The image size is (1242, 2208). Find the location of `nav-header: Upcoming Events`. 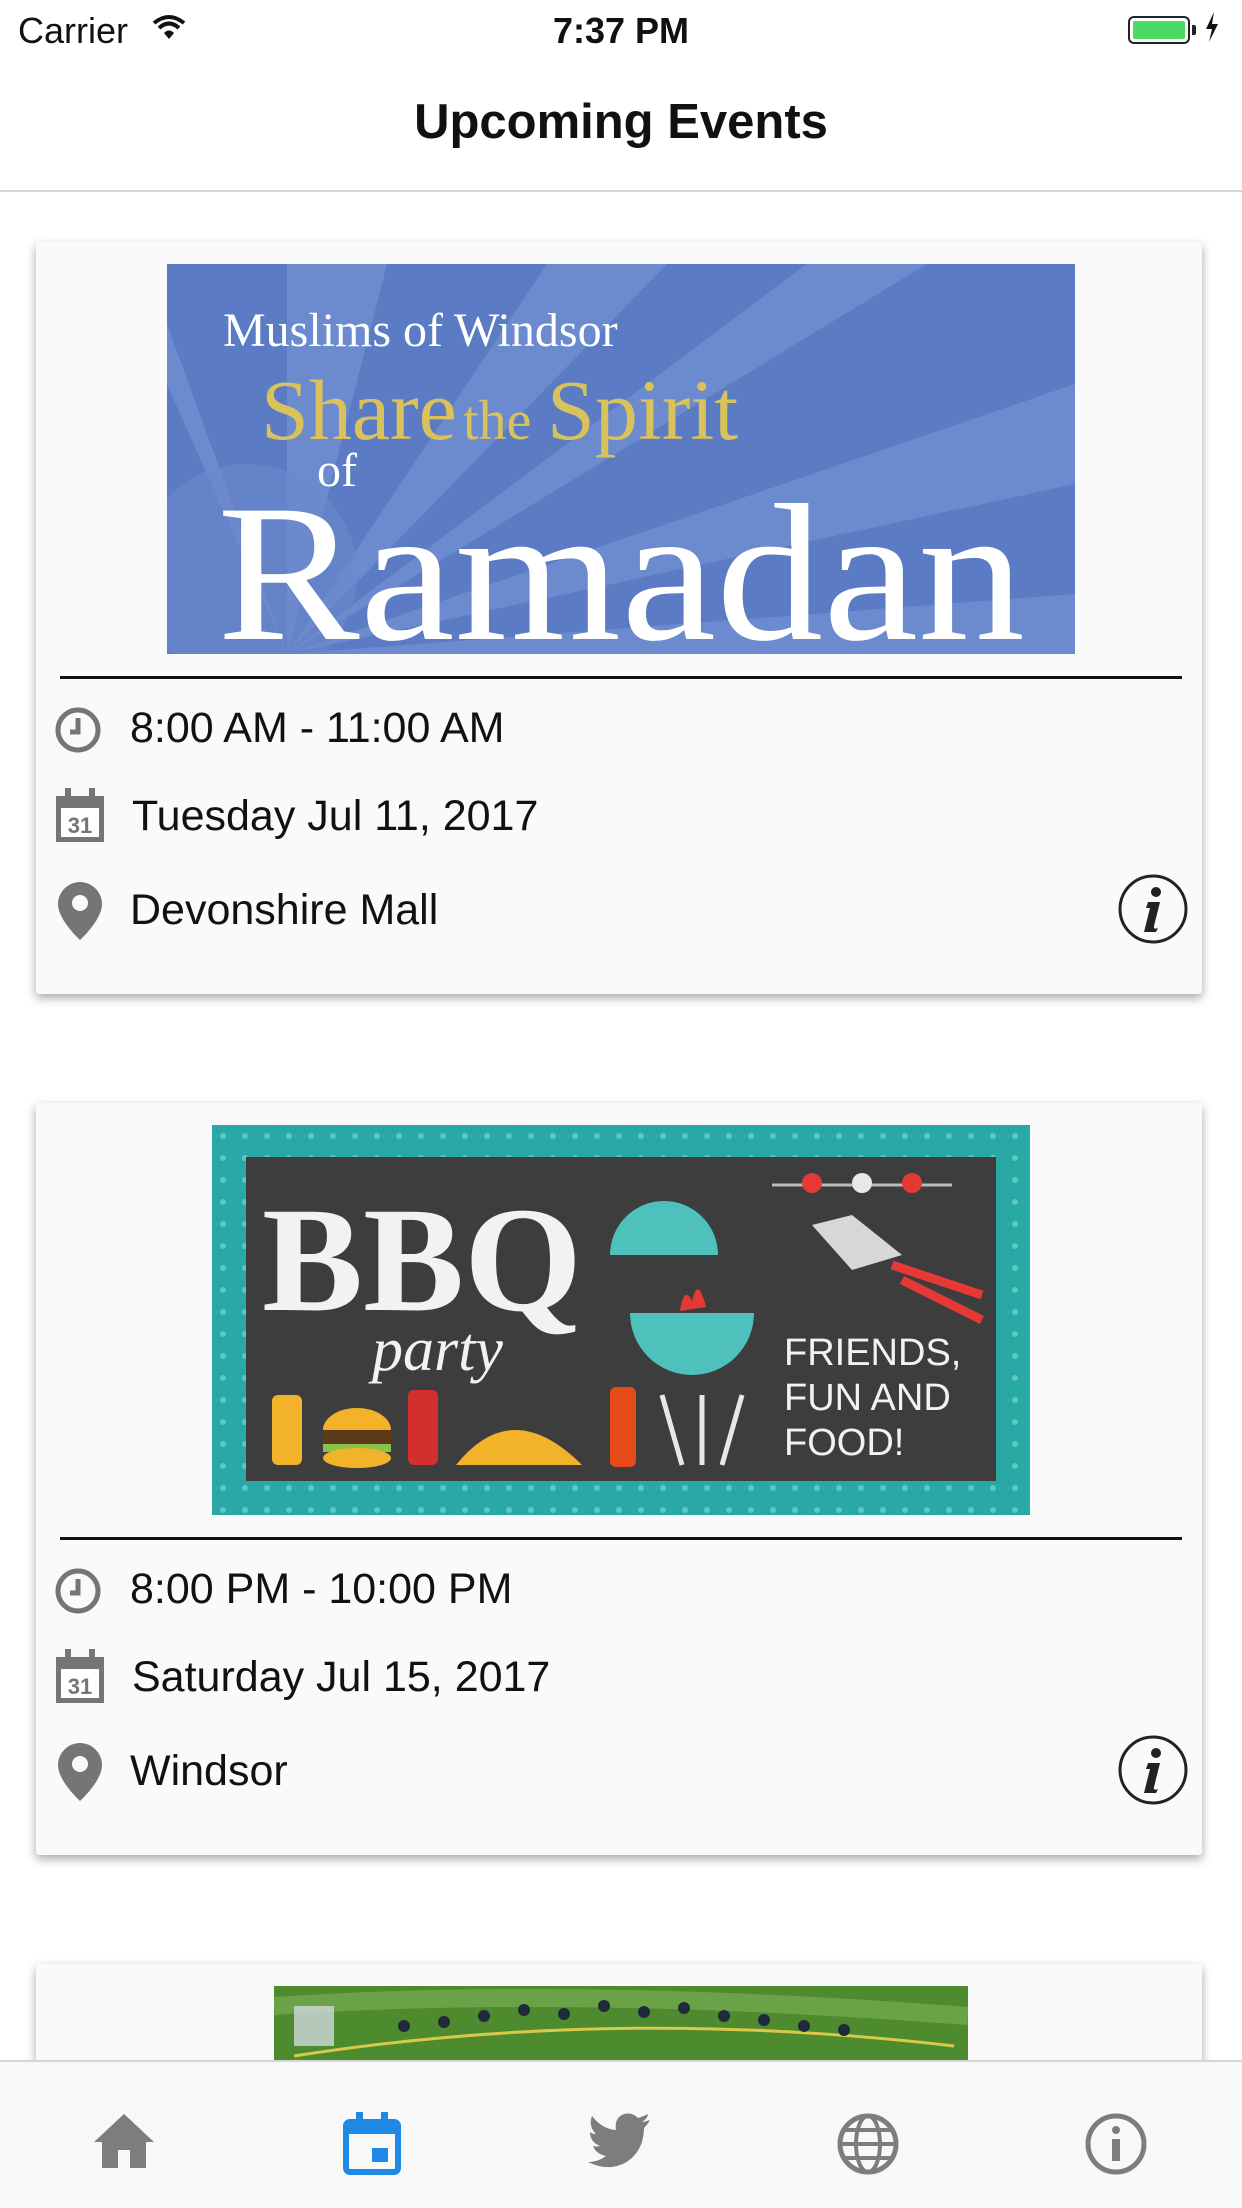

nav-header: Upcoming Events is located at coordinates (621, 127).